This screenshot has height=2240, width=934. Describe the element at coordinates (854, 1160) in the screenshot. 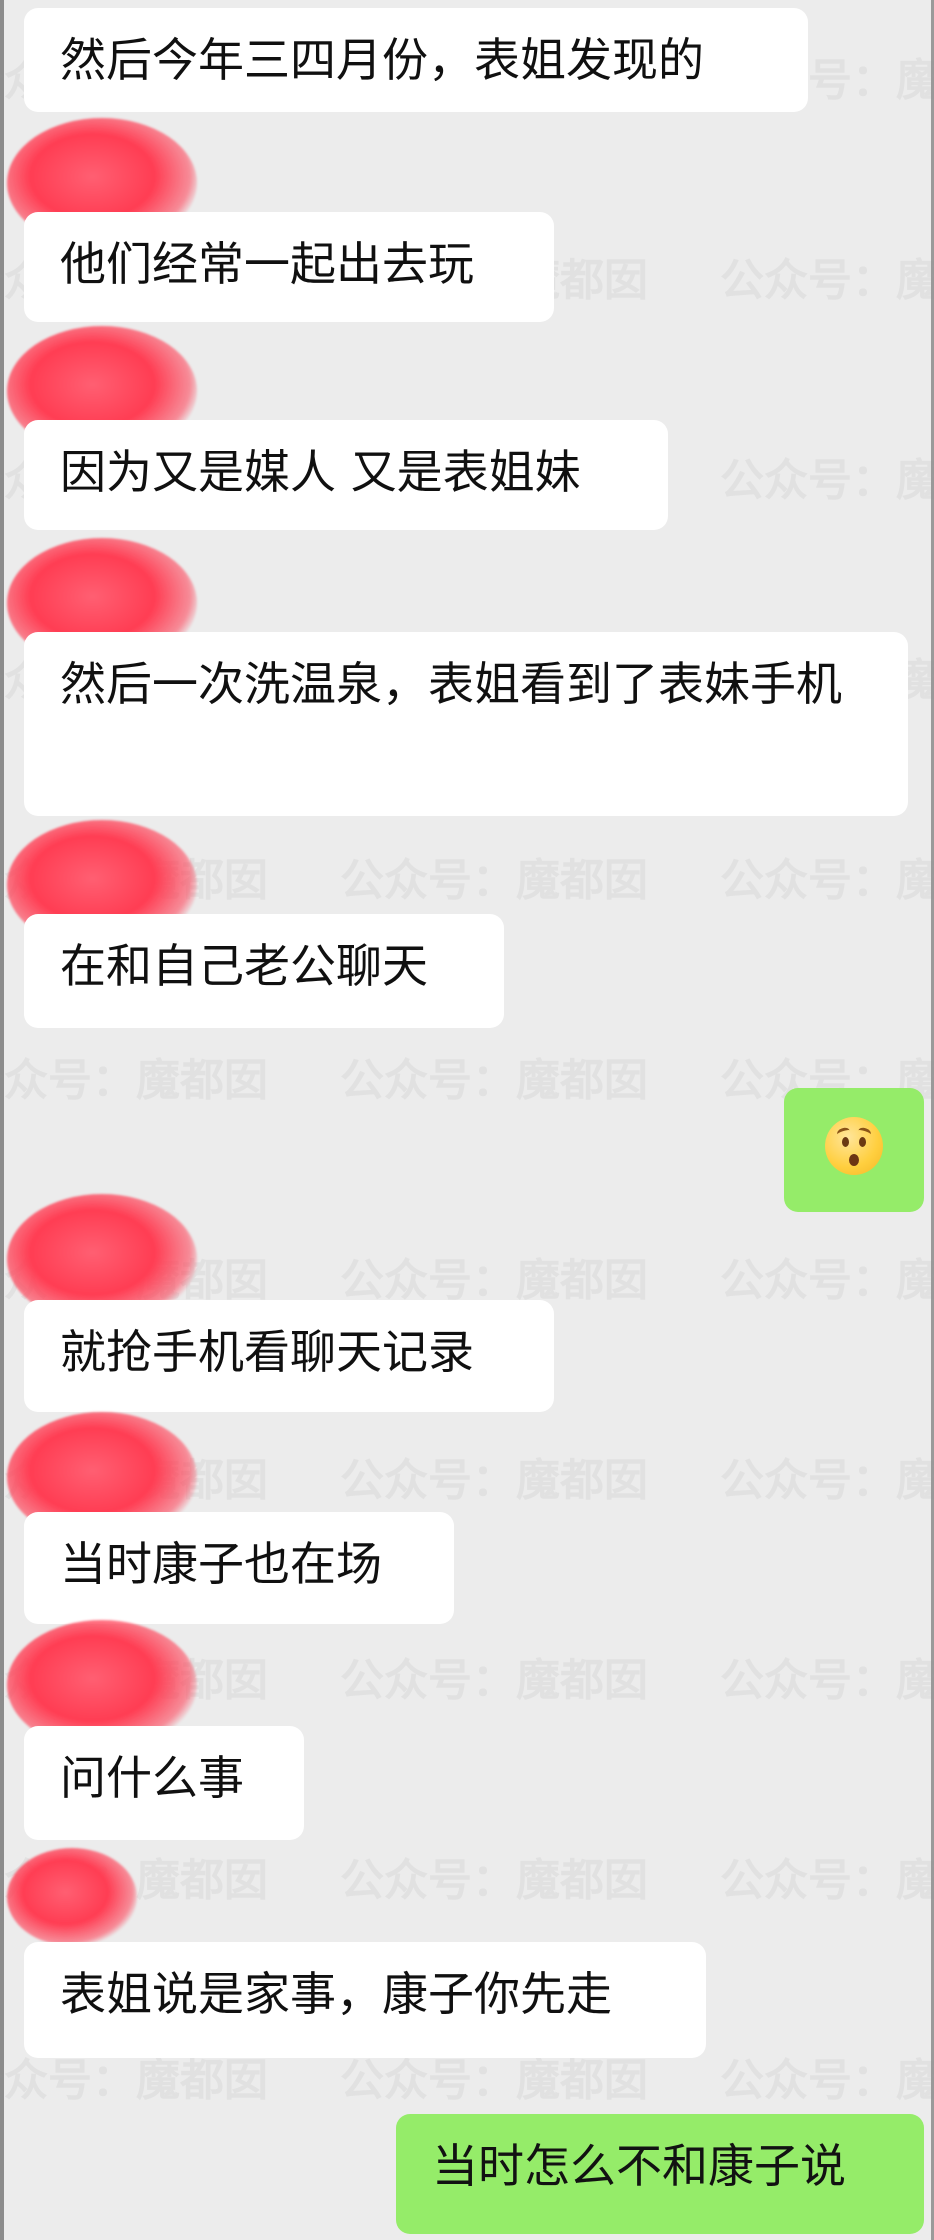

I see `mouth` at that location.